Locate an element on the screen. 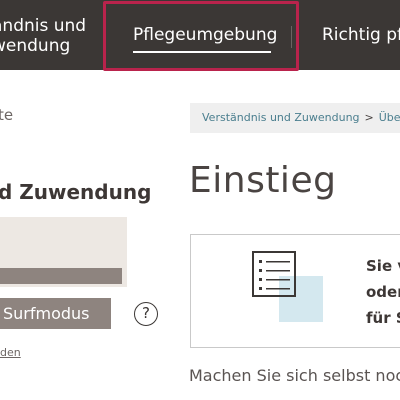 The width and height of the screenshot is (400, 400). active-underline is located at coordinates (202, 52).